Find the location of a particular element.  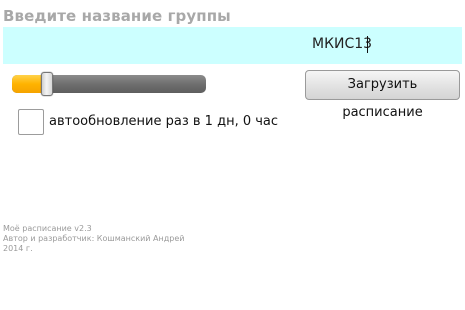

text-cursor is located at coordinates (367, 44).